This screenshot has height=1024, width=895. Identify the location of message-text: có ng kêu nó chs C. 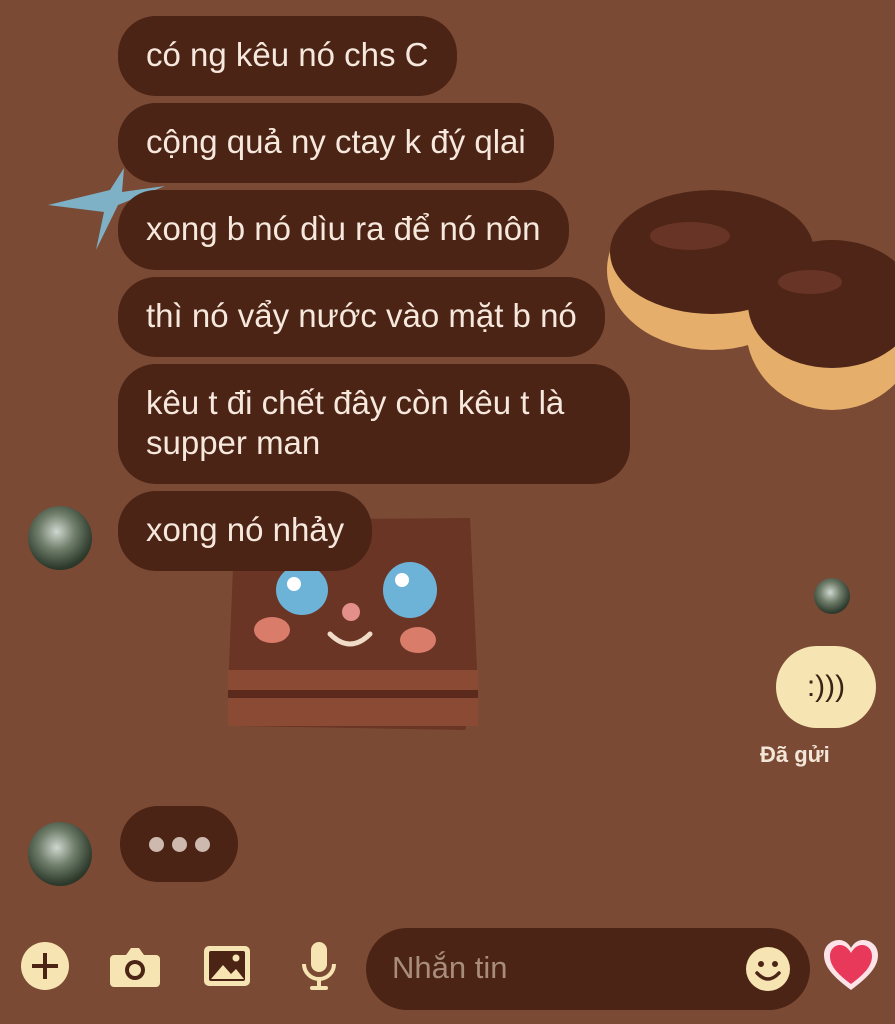
(287, 54).